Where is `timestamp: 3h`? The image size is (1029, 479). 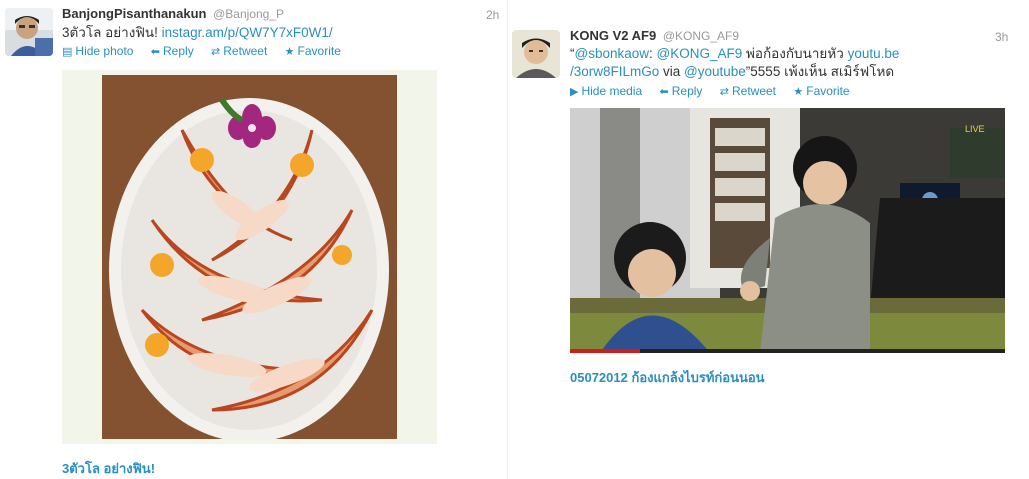
timestamp: 3h is located at coordinates (1001, 37).